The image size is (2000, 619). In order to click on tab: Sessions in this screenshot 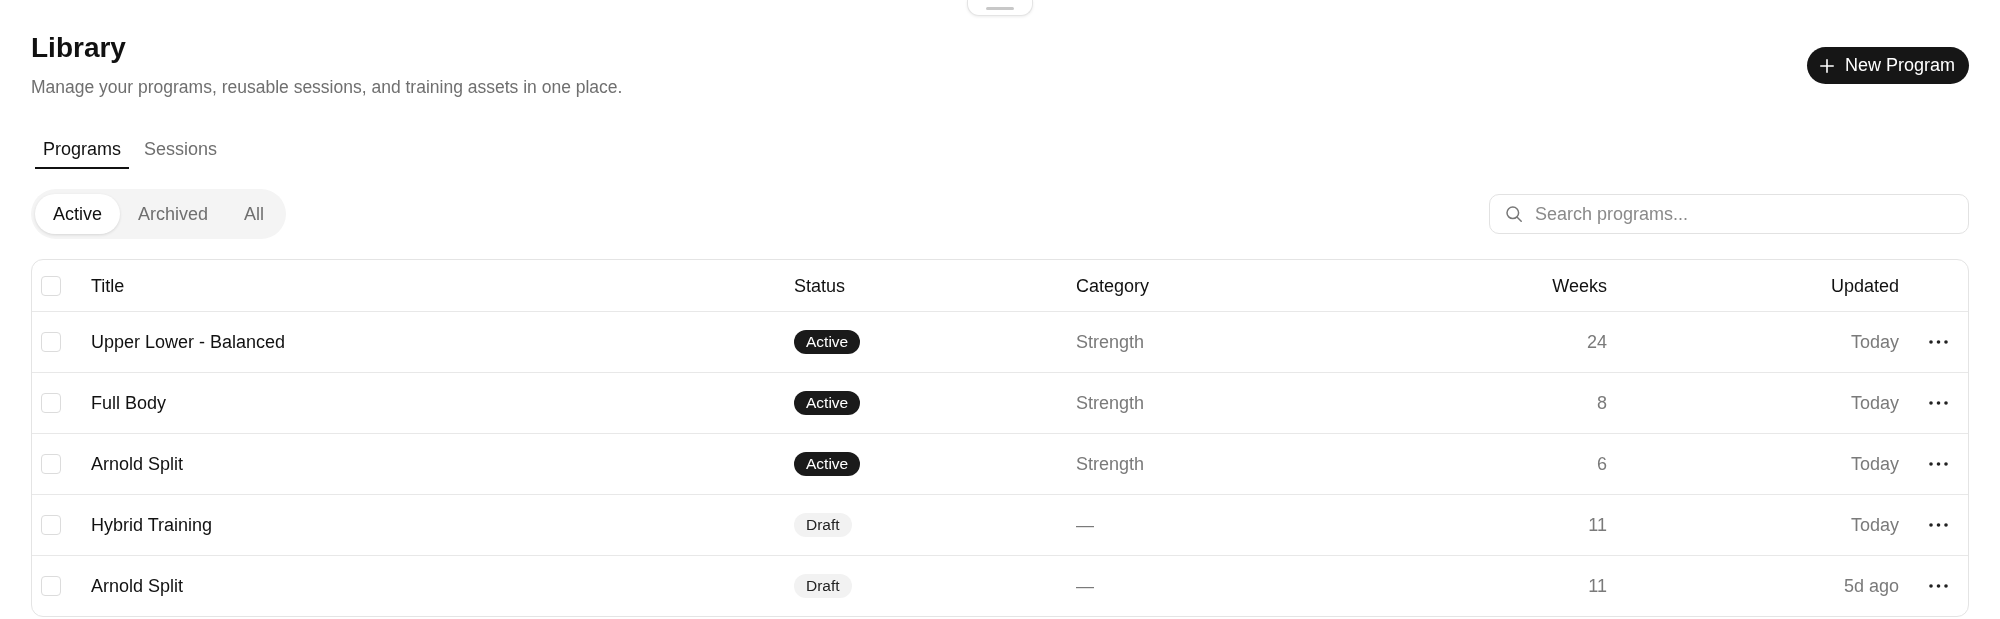, I will do `click(181, 150)`.